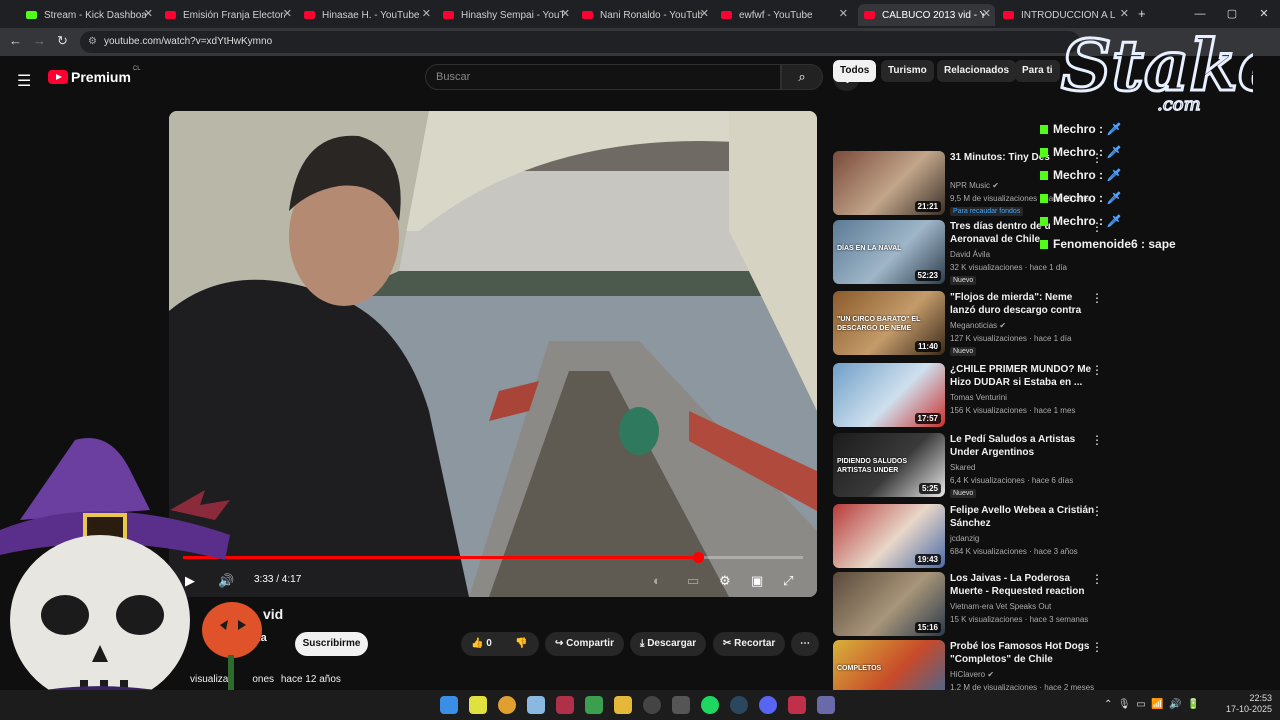 The height and width of the screenshot is (720, 1280). What do you see at coordinates (1152, 704) in the screenshot?
I see `system-tray-icons: ⌃ 🎙 ▭ 📶 🔊 🔋` at bounding box center [1152, 704].